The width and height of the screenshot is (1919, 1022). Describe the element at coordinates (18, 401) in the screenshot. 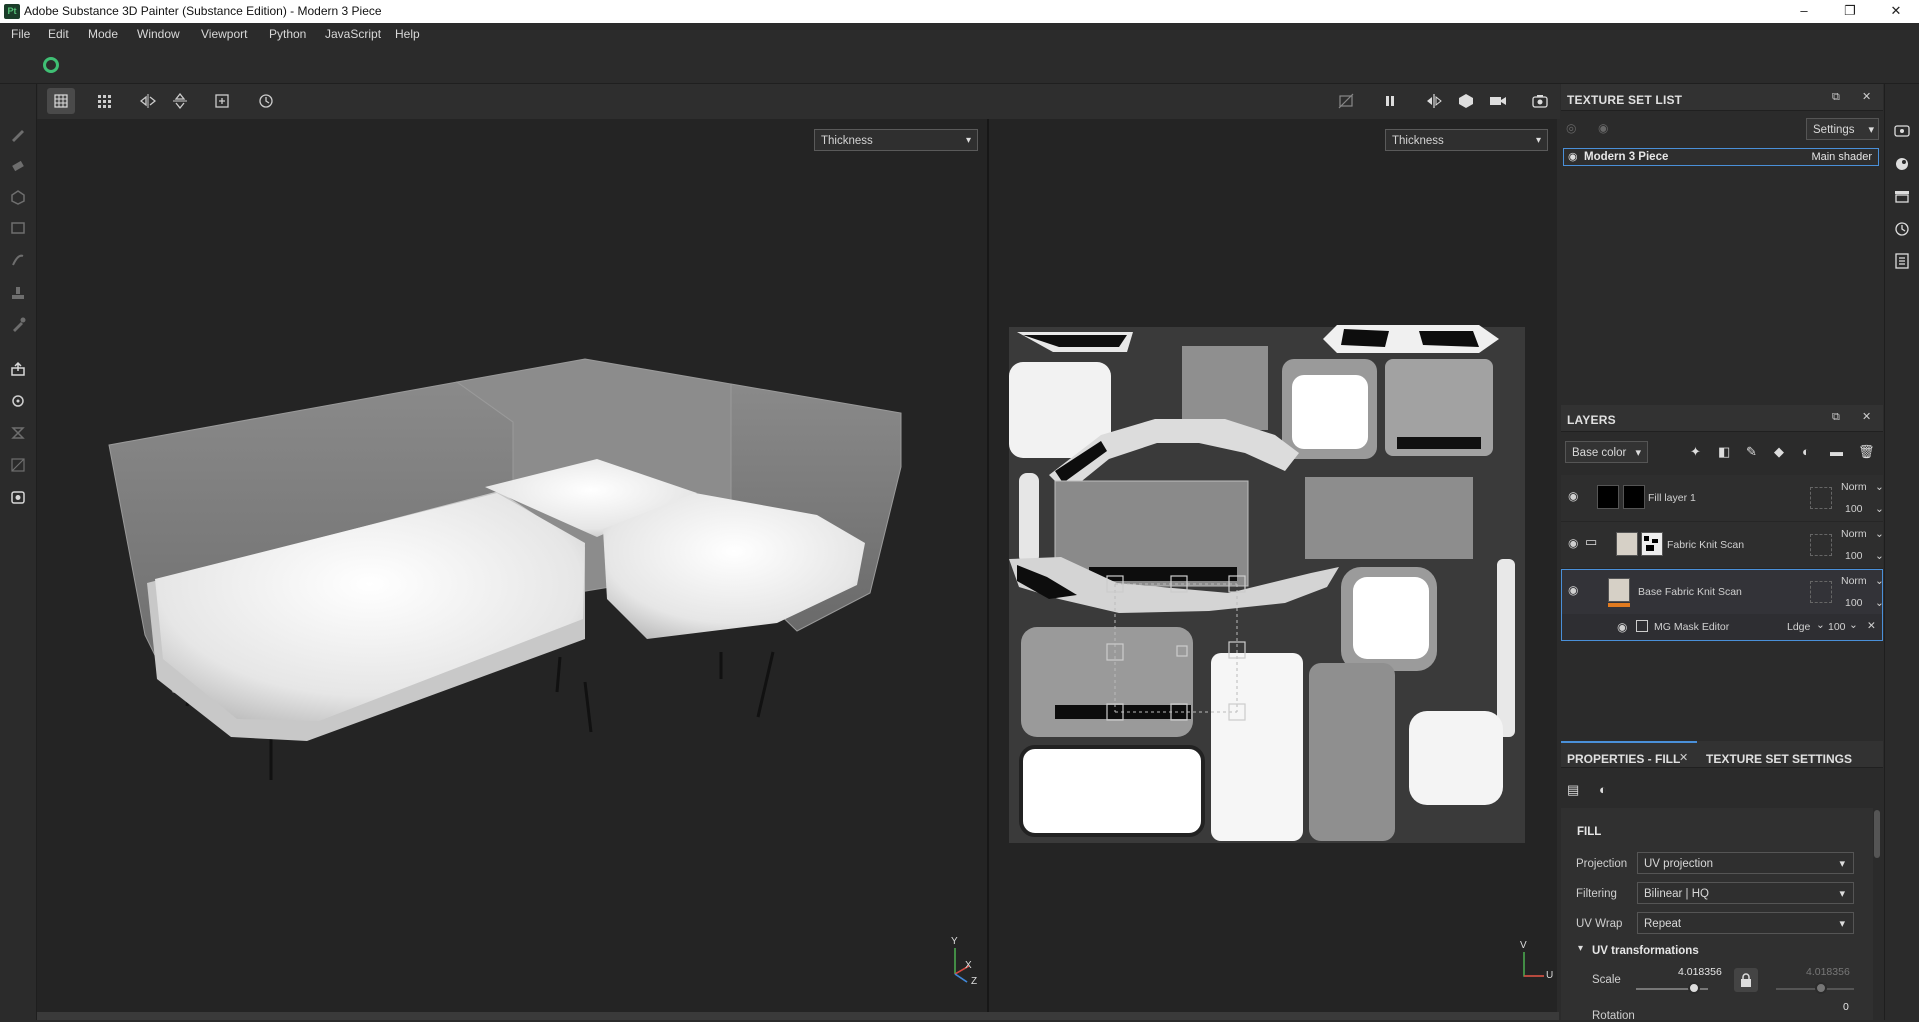

I see `bake-icon` at that location.